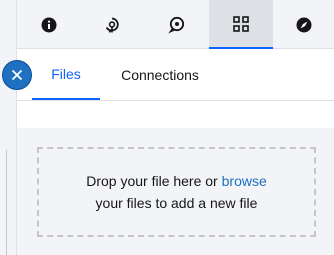  I want to click on left-sidebar-strip, so click(8, 127).